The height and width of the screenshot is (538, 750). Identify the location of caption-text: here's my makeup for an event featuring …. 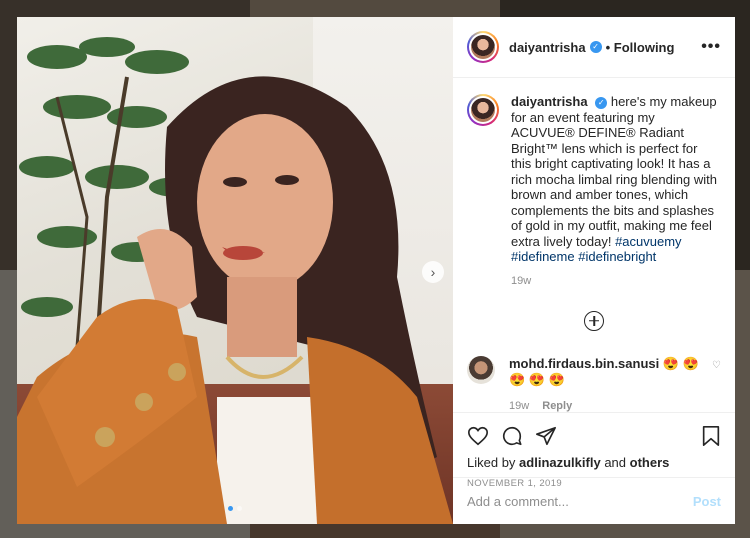
(614, 171).